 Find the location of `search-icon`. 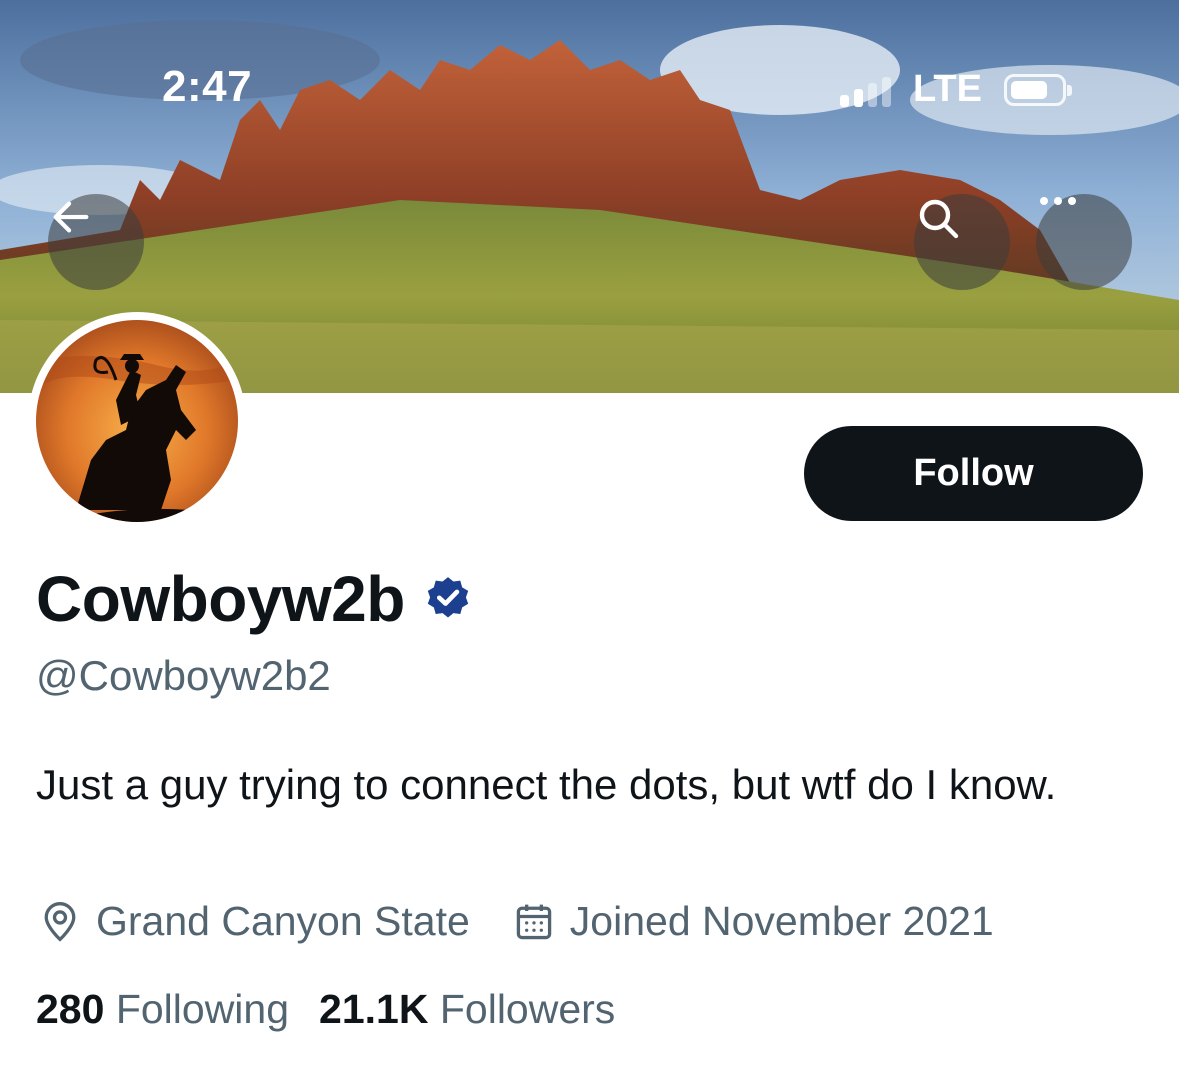

search-icon is located at coordinates (939, 219).